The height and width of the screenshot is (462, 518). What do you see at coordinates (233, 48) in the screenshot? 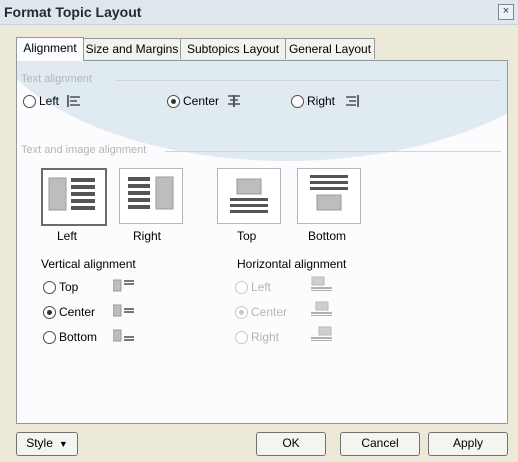
I see `tab-subtopics-layout: Subtopics Layout` at bounding box center [233, 48].